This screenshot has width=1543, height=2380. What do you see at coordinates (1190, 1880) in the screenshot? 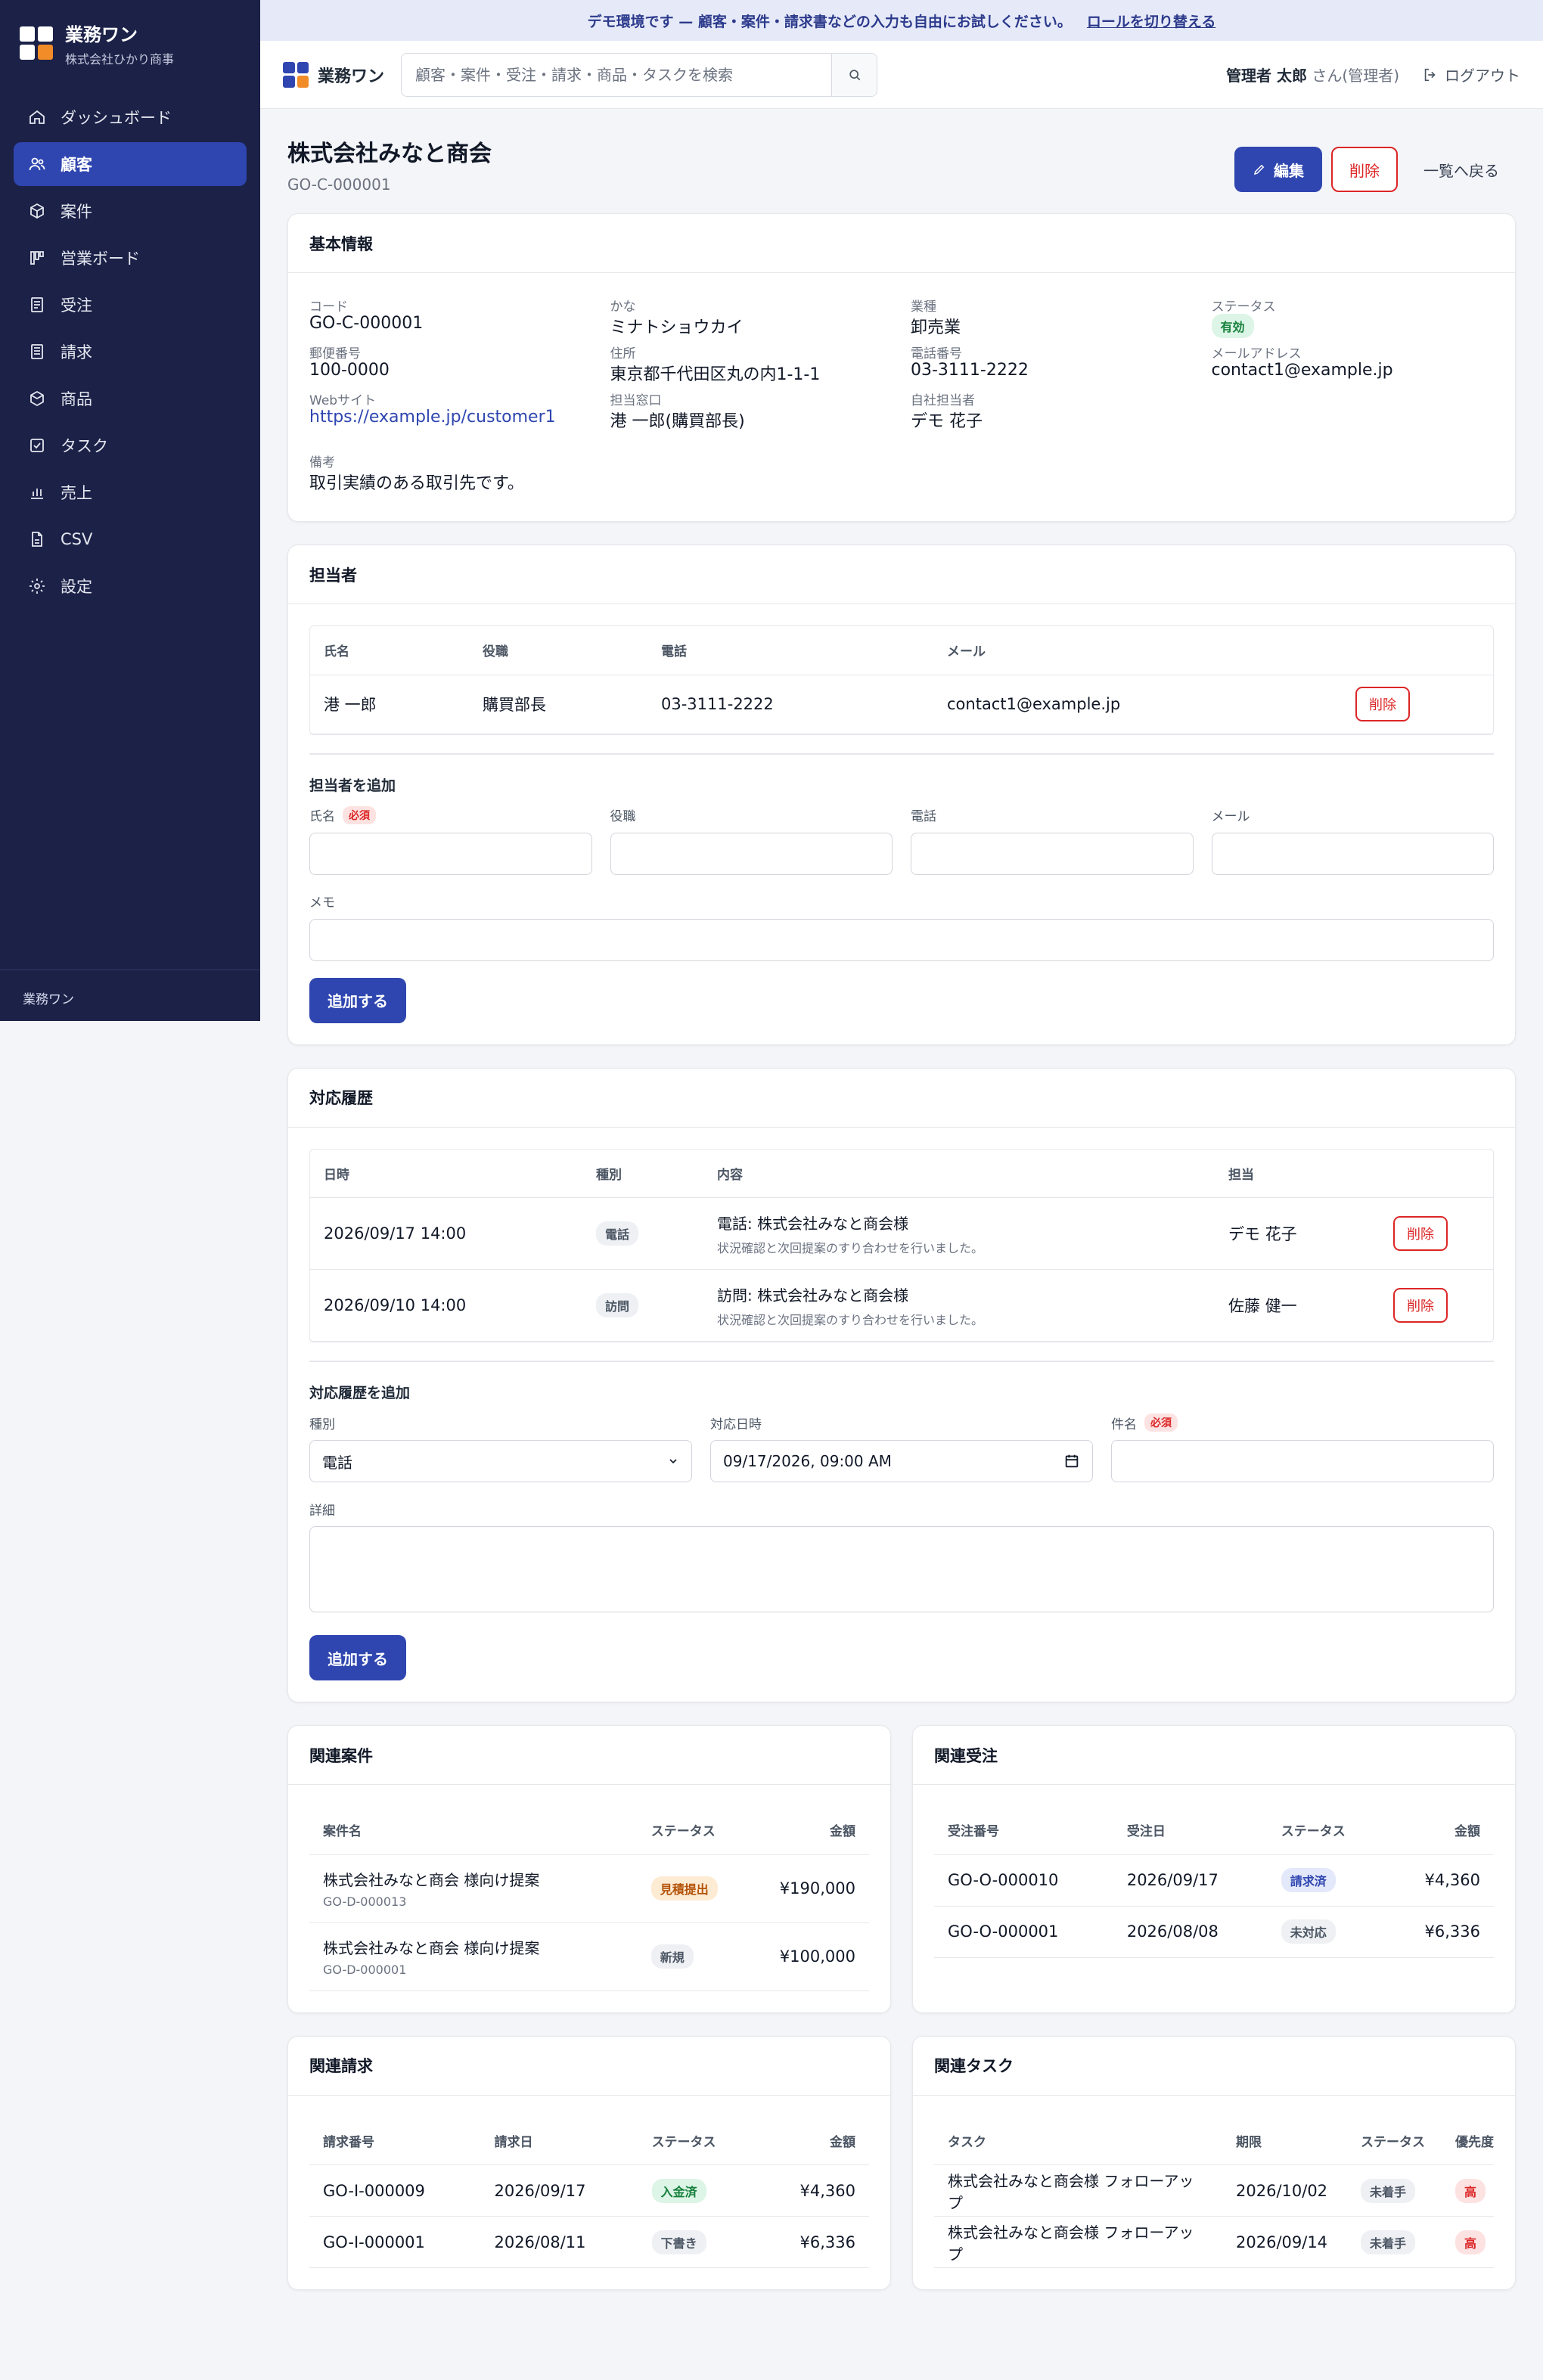
I see `order-date: 2026/09/17` at bounding box center [1190, 1880].